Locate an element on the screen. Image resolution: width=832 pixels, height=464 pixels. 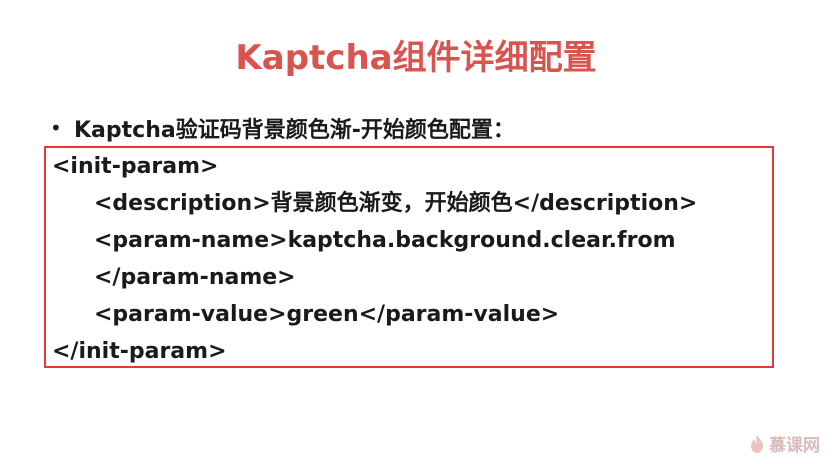
watermark-text: 慕课网 is located at coordinates (794, 446).